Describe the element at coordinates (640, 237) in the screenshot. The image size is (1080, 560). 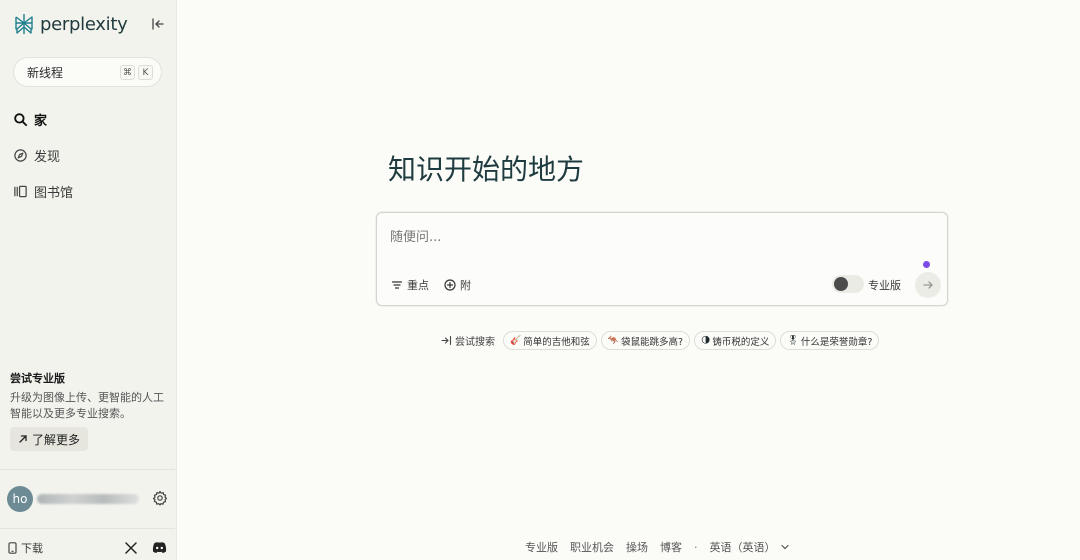
I see `search-input` at that location.